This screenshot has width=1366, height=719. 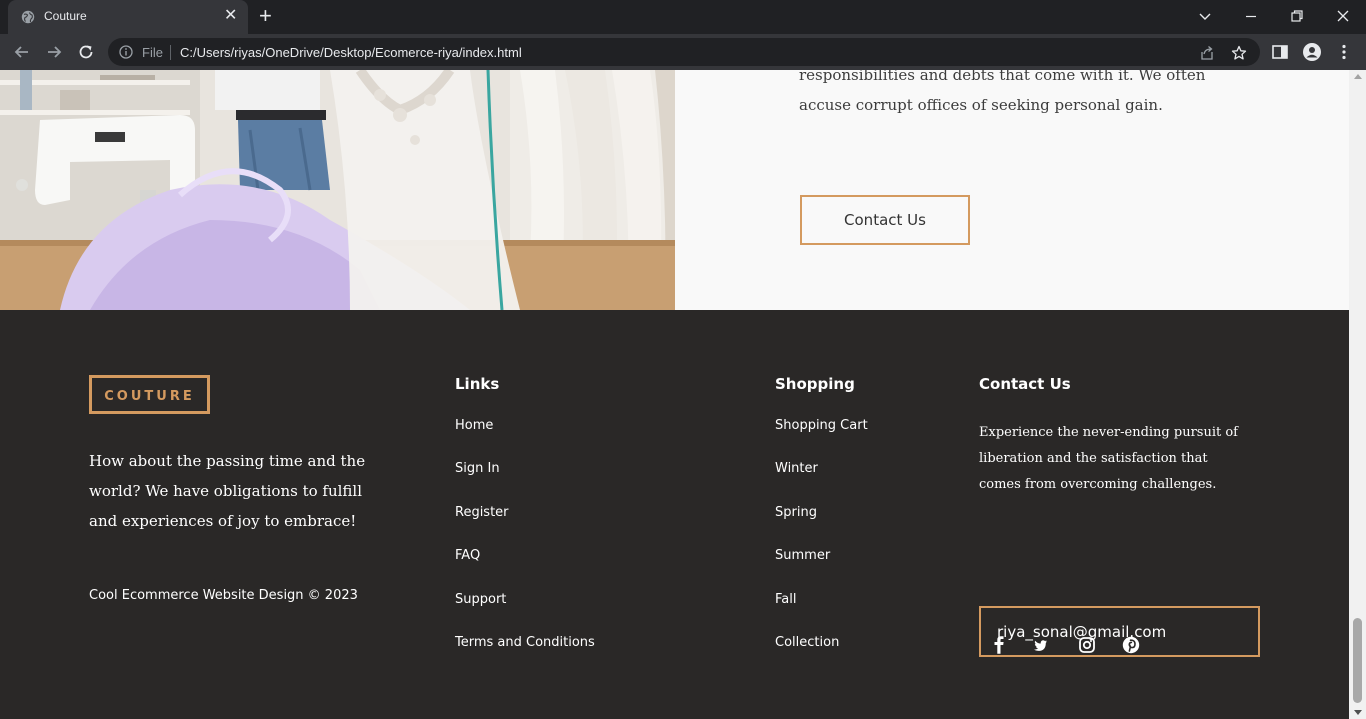 I want to click on shopping-column-title: Shopping, so click(x=815, y=384).